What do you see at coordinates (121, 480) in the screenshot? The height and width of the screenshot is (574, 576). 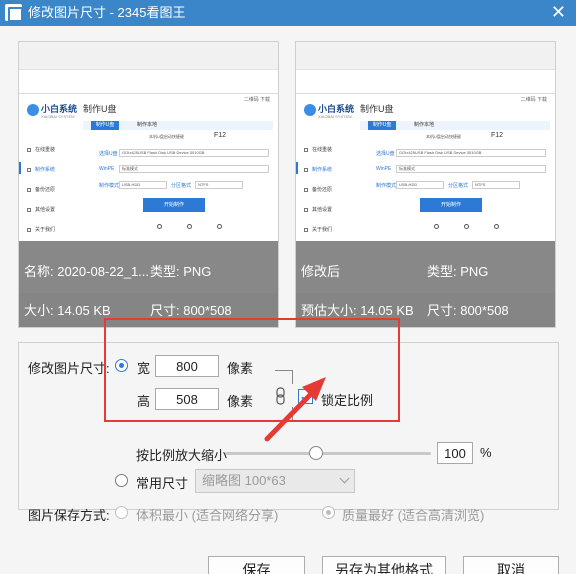 I see `common-size-radio` at bounding box center [121, 480].